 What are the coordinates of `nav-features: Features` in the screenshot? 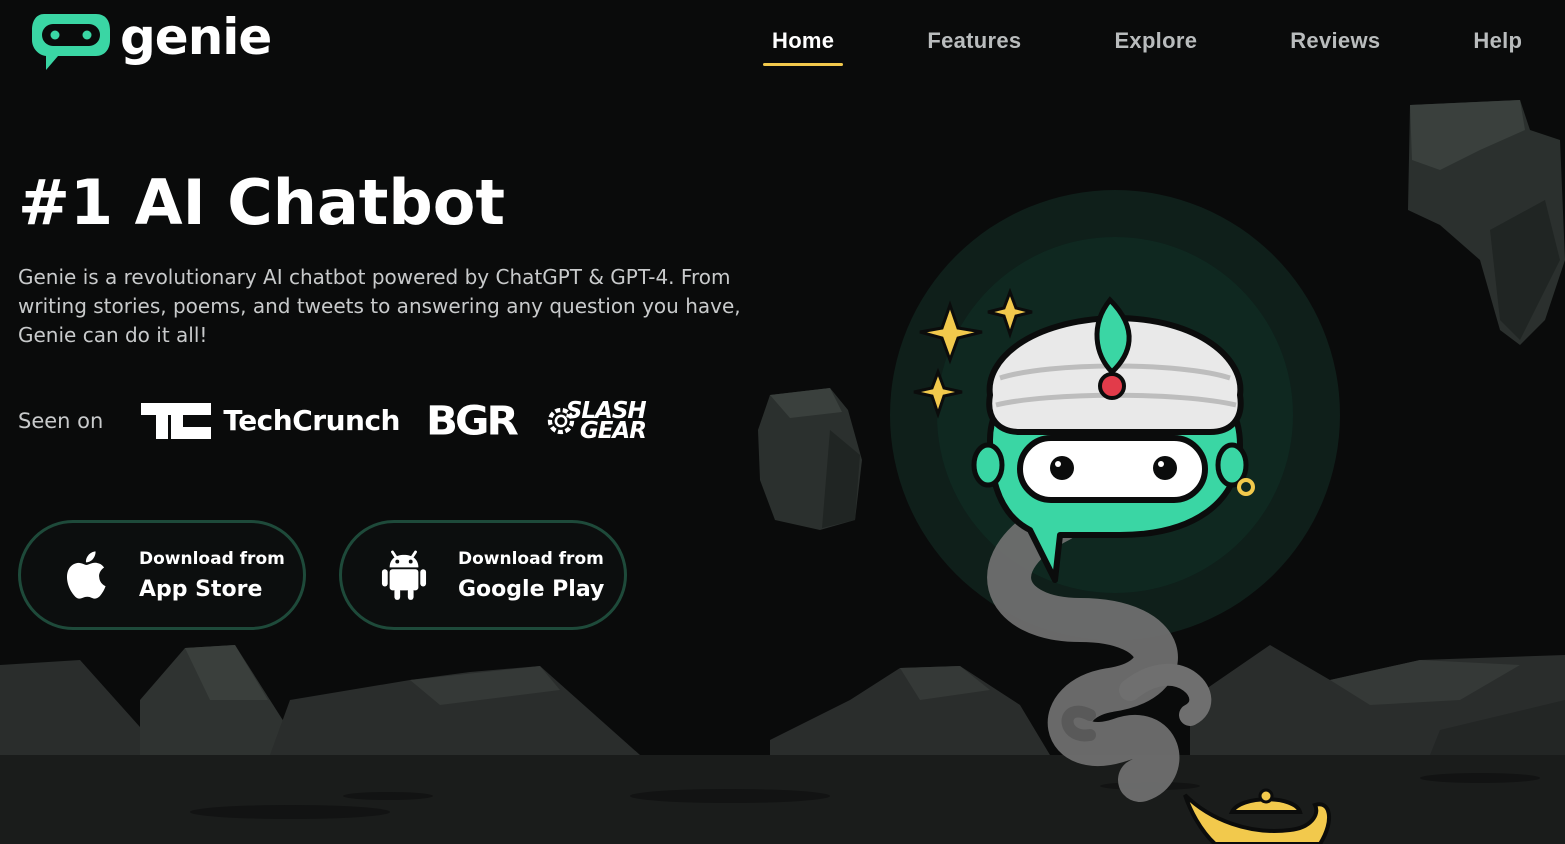 It's located at (974, 45).